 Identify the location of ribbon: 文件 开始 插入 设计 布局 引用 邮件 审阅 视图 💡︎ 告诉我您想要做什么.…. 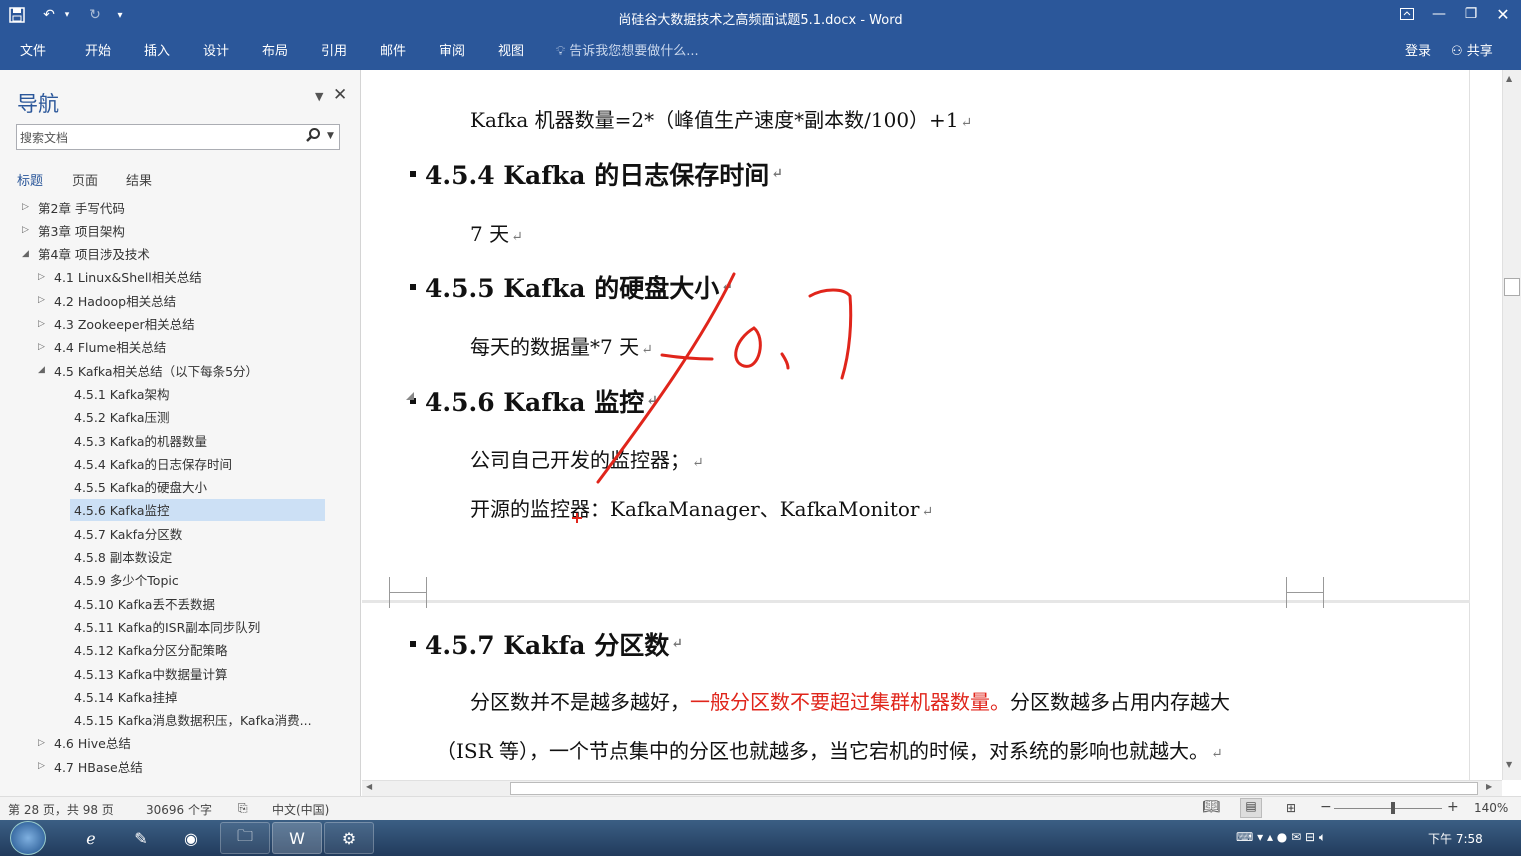
(760, 52).